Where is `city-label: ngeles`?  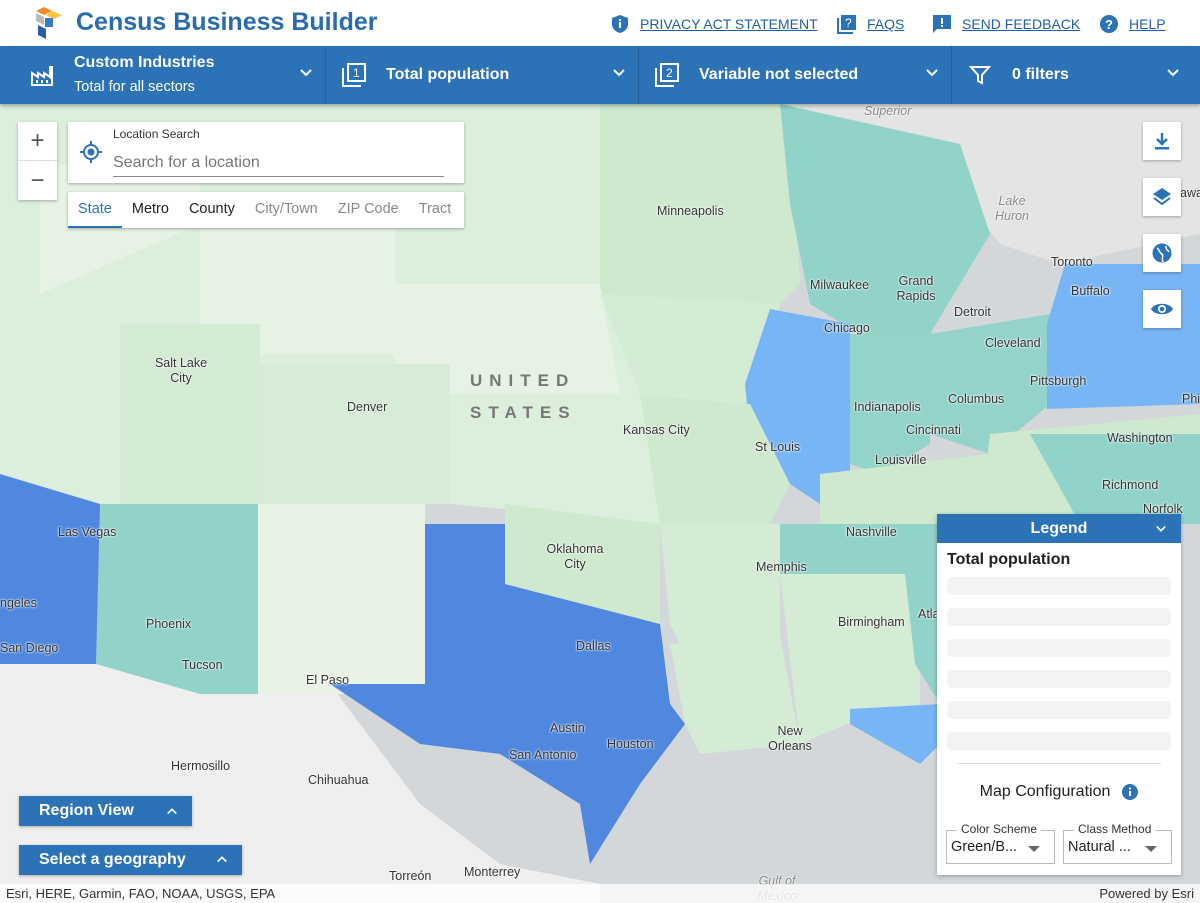 city-label: ngeles is located at coordinates (18, 603).